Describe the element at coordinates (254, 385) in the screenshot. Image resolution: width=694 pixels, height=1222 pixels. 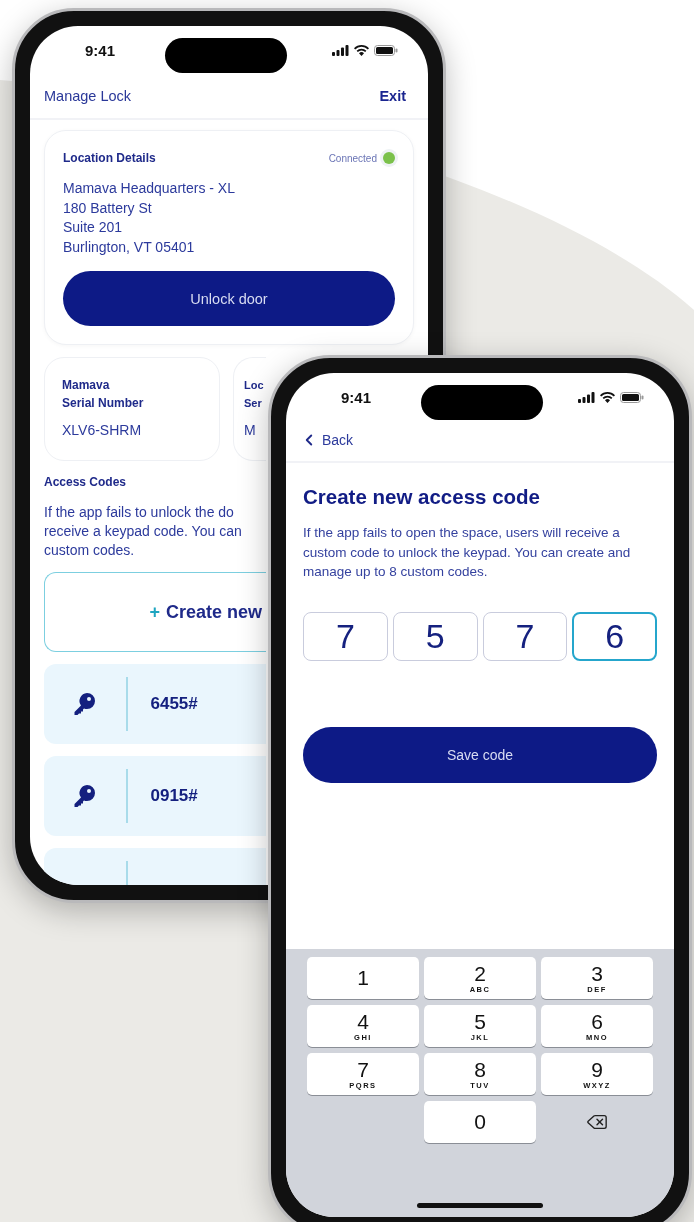
I see `info-label: Loc` at that location.